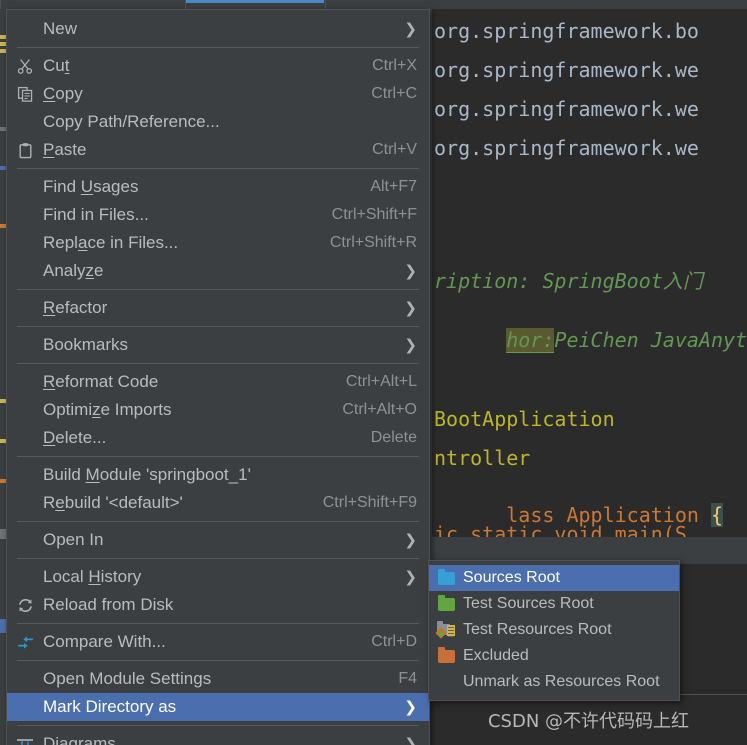  Describe the element at coordinates (393, 437) in the screenshot. I see `menu-item-shortcut: Delete` at that location.